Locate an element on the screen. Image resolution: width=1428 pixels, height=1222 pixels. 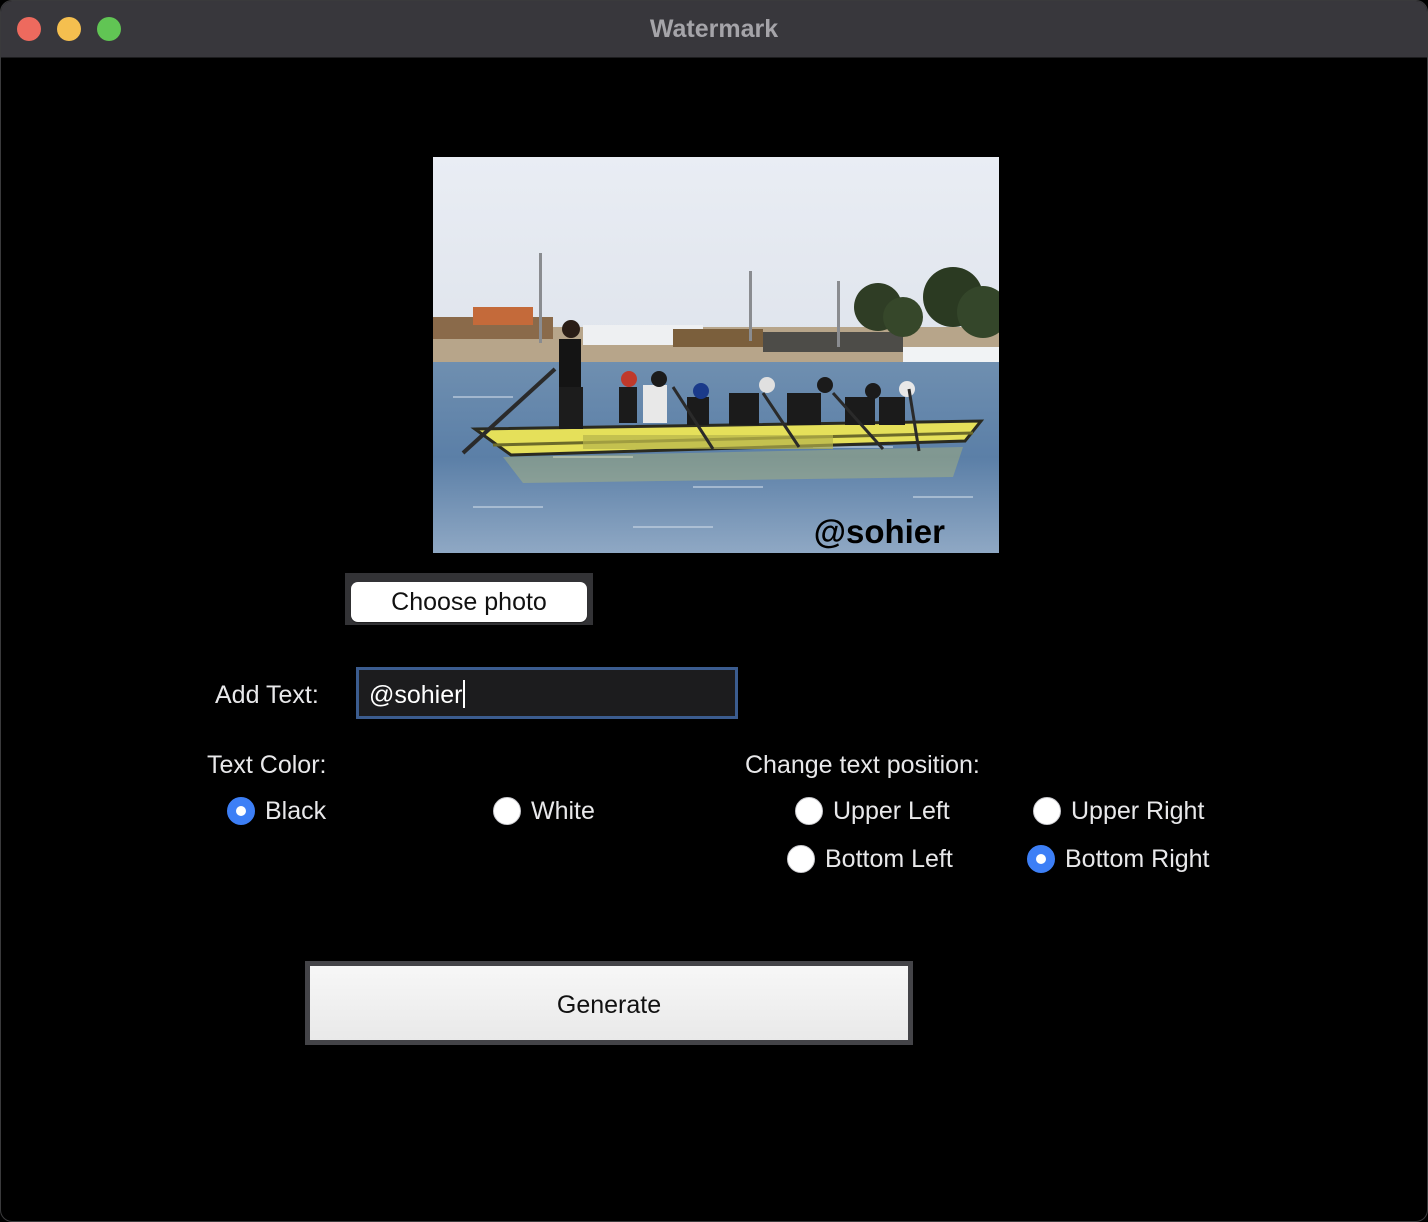
radio-bottom-left-label: Bottom Left is located at coordinates (889, 859).